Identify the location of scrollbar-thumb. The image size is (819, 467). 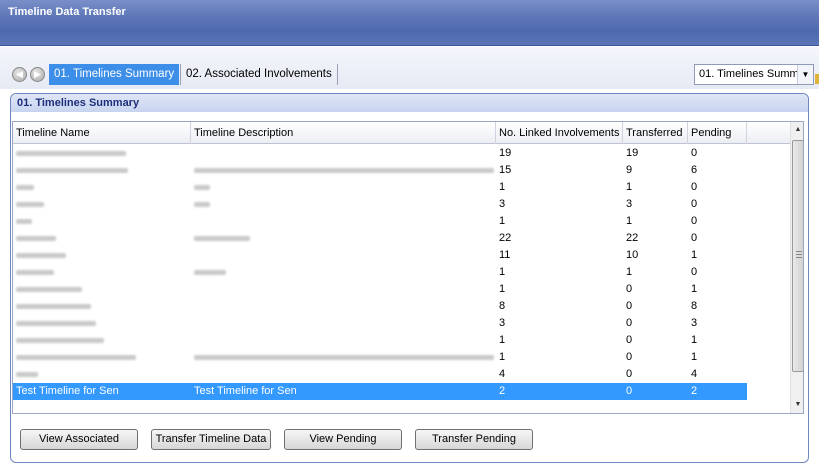
(797, 256).